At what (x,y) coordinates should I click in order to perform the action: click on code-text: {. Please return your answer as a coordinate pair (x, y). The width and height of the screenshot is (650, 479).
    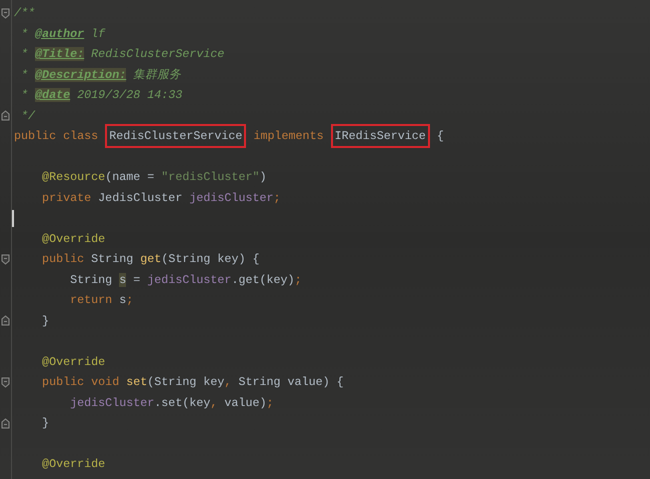
    Looking at the image, I should click on (440, 136).